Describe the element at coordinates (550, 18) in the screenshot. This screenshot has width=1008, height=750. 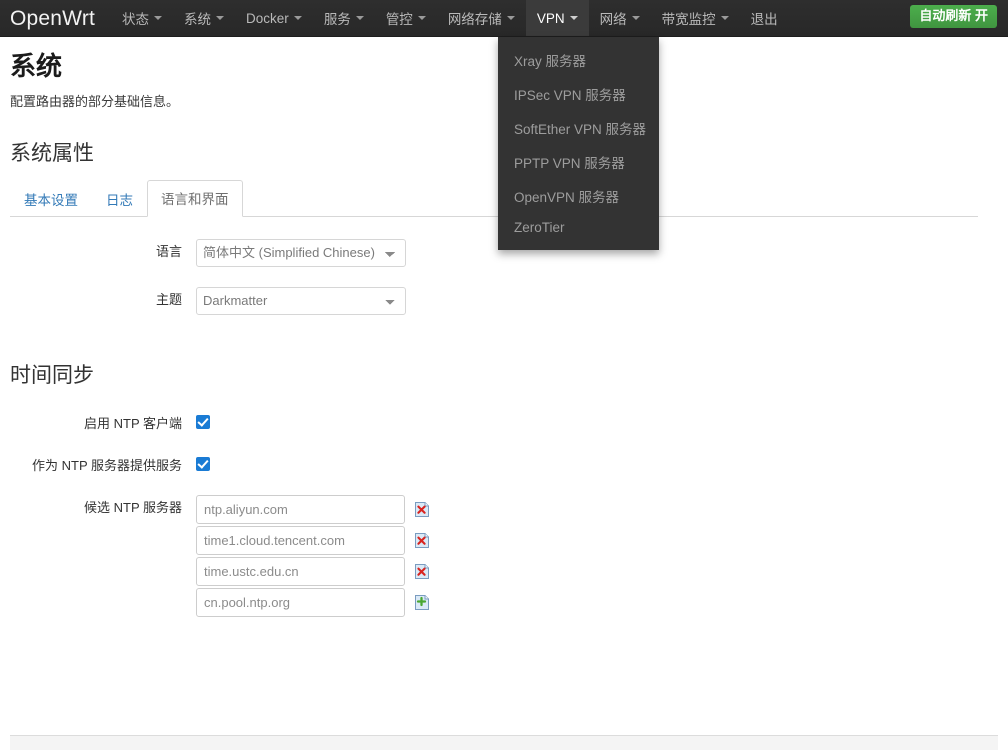
I see `nav-label: VPN` at that location.